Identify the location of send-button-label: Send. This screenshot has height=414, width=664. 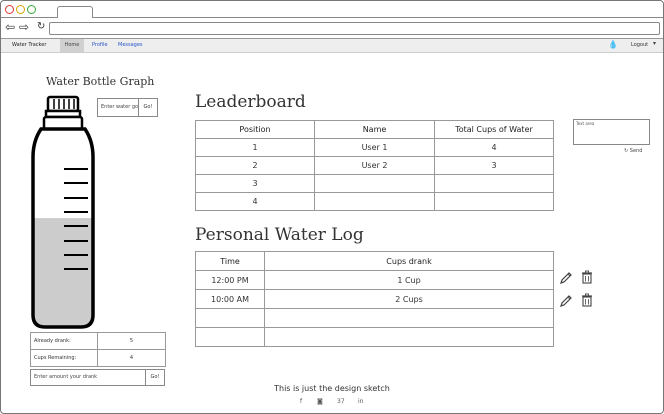
(636, 151).